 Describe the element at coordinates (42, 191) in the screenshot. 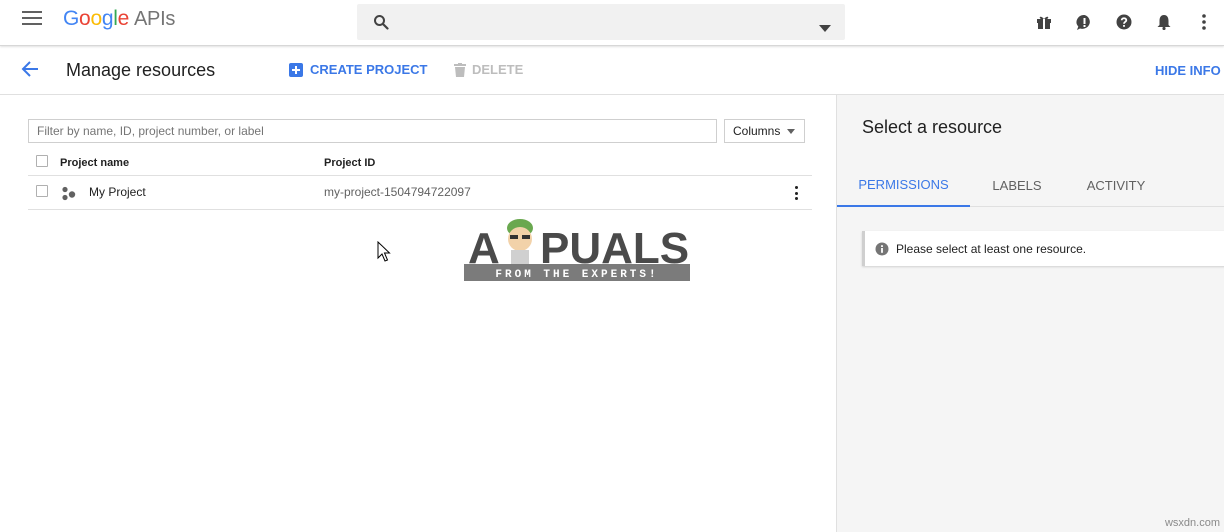

I see `row-checkbox` at that location.